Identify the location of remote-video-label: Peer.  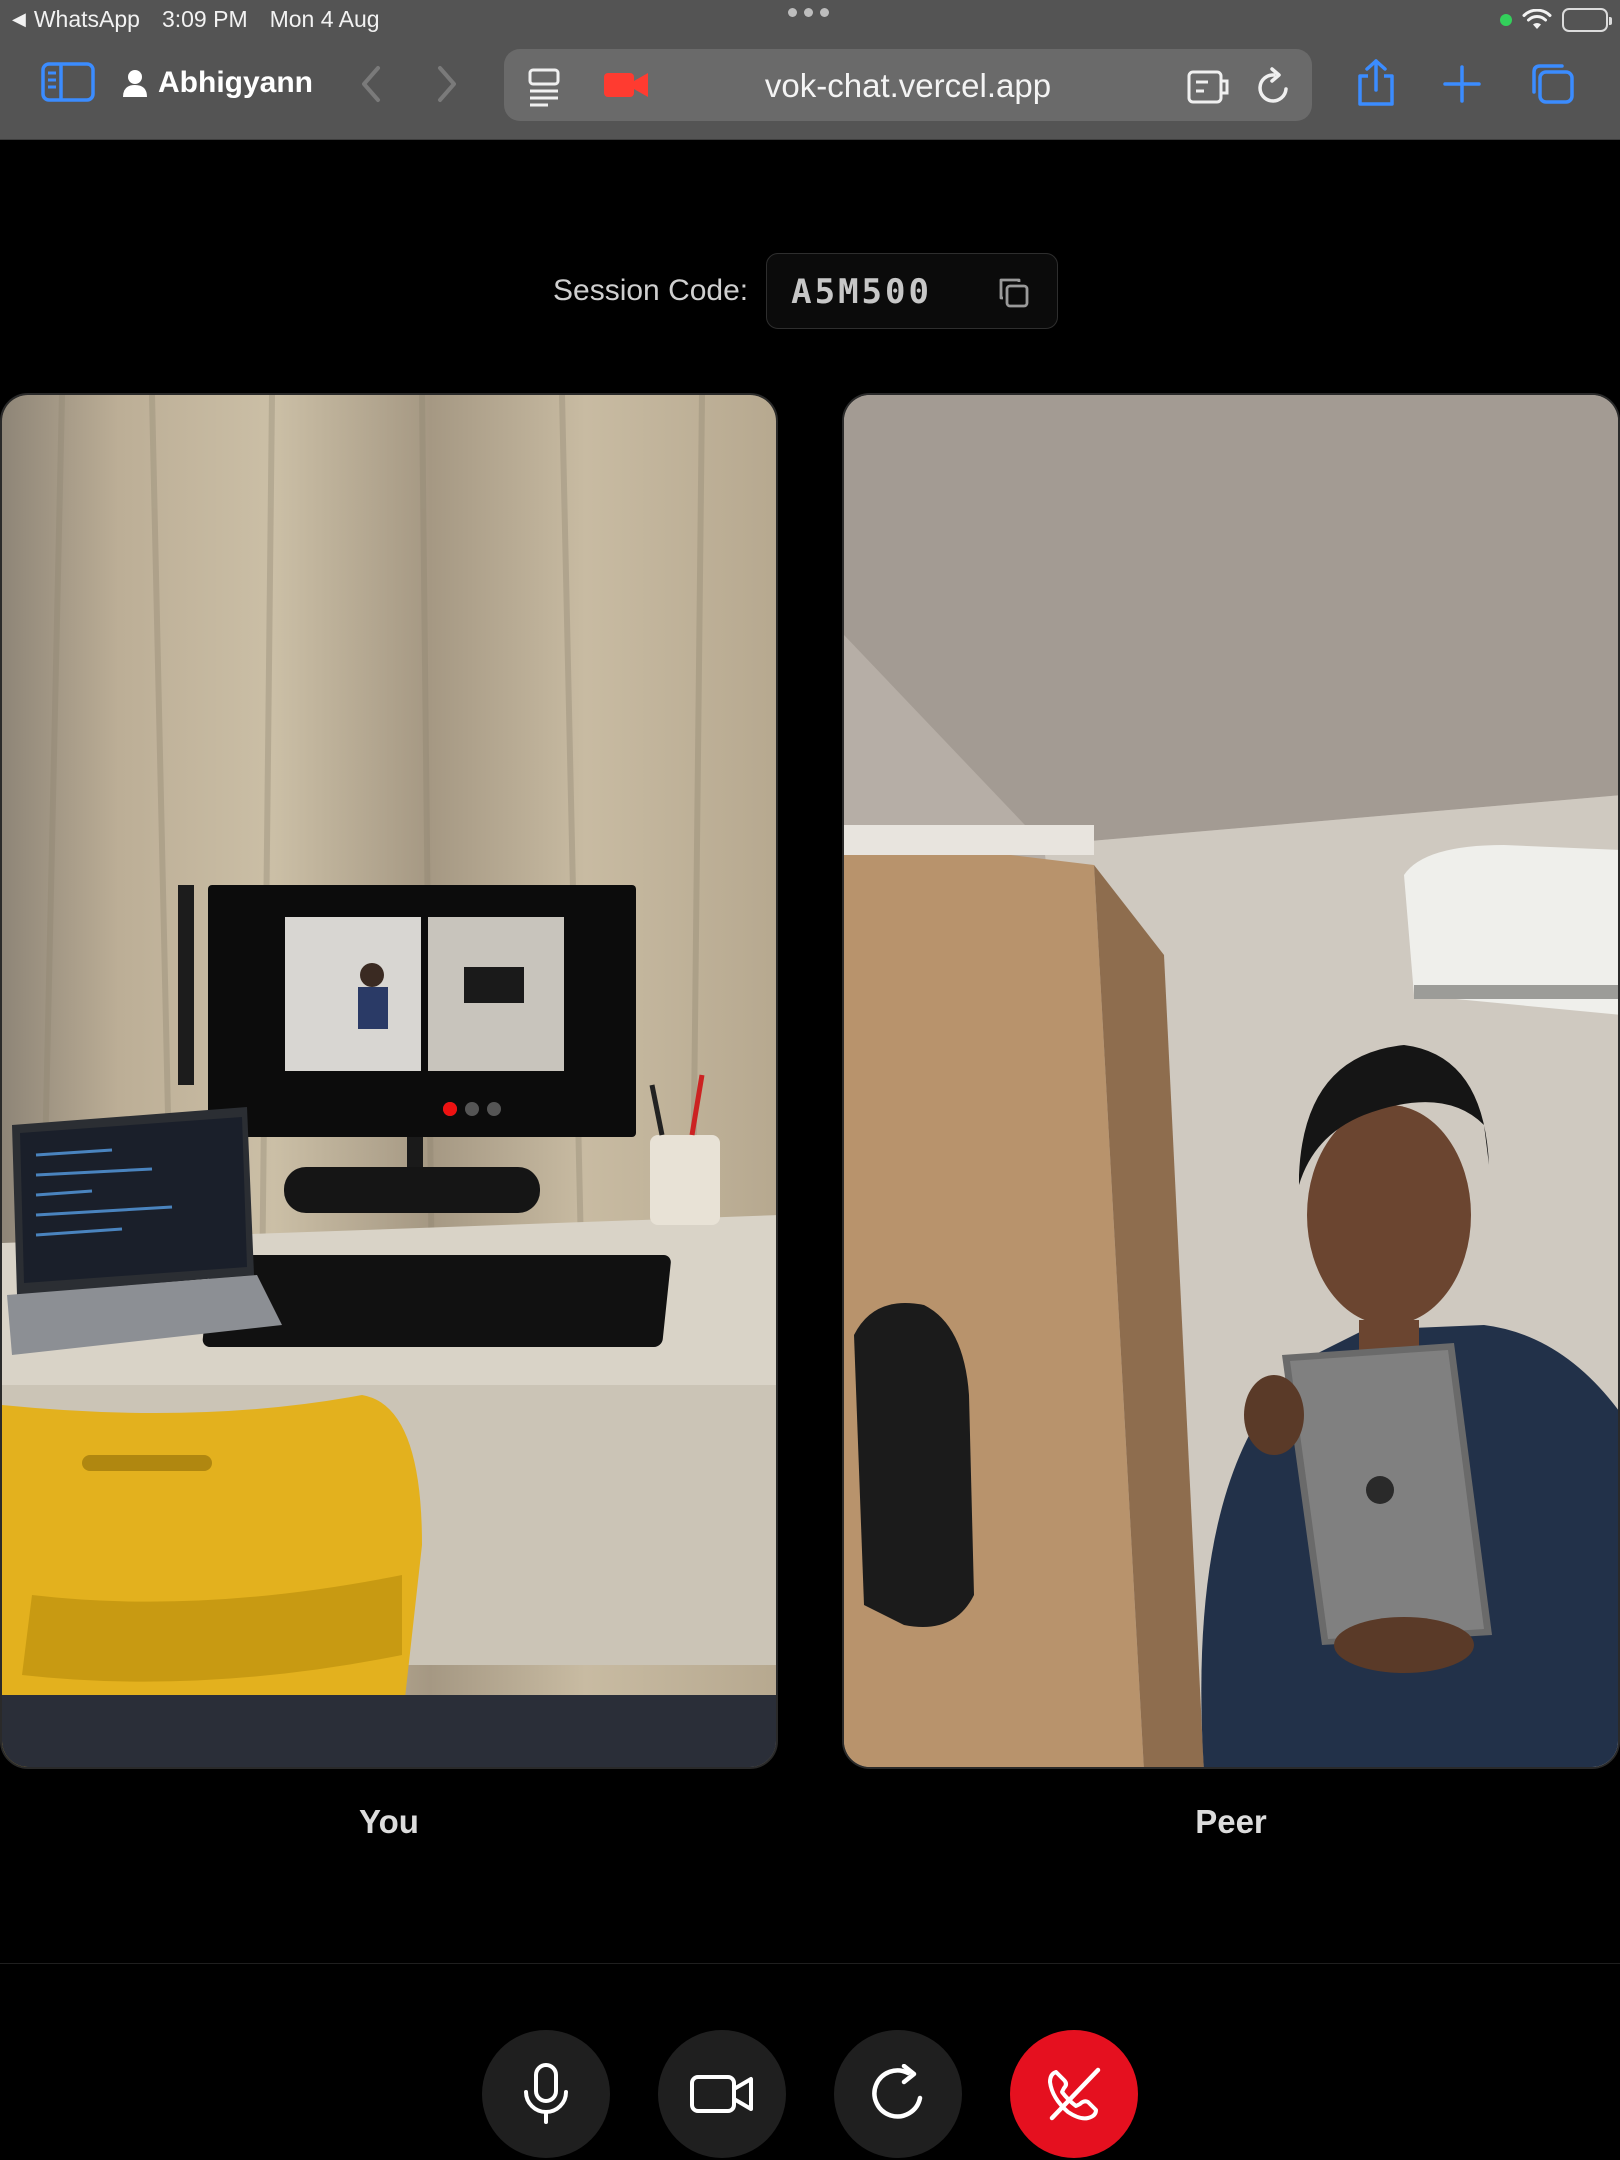
(1231, 1821).